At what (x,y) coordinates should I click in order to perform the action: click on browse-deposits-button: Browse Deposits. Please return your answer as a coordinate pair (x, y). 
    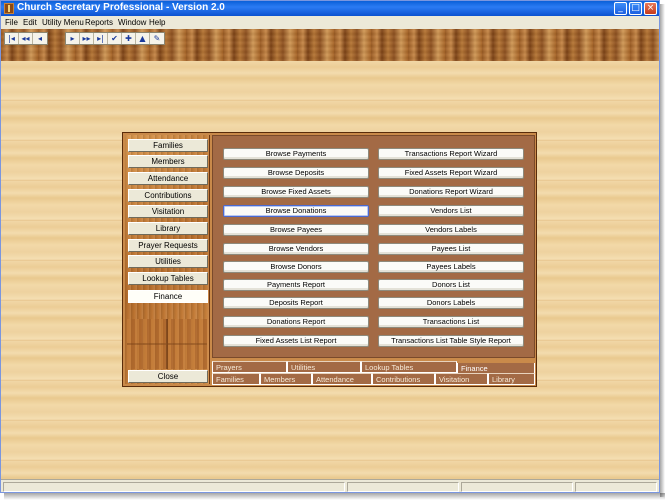
    Looking at the image, I should click on (296, 173).